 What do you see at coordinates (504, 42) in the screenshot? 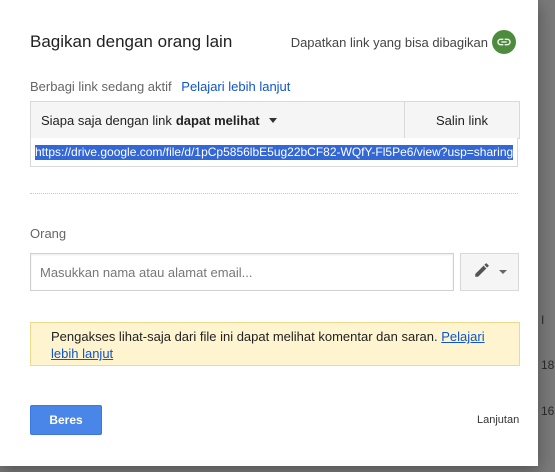
I see `link-icon` at bounding box center [504, 42].